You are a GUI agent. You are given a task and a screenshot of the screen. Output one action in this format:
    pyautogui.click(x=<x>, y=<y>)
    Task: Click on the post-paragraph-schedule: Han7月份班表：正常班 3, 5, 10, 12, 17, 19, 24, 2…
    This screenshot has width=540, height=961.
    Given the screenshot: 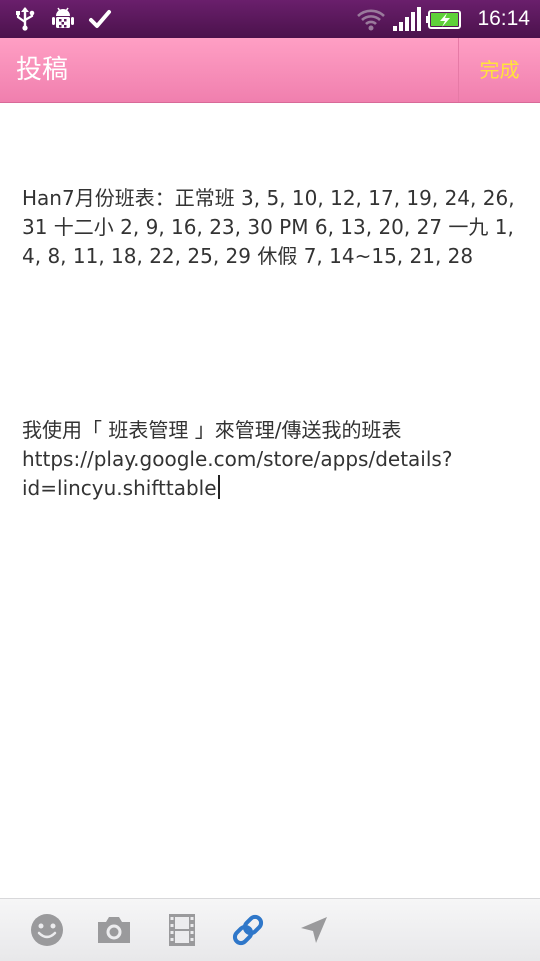 What is the action you would take?
    pyautogui.click(x=271, y=227)
    